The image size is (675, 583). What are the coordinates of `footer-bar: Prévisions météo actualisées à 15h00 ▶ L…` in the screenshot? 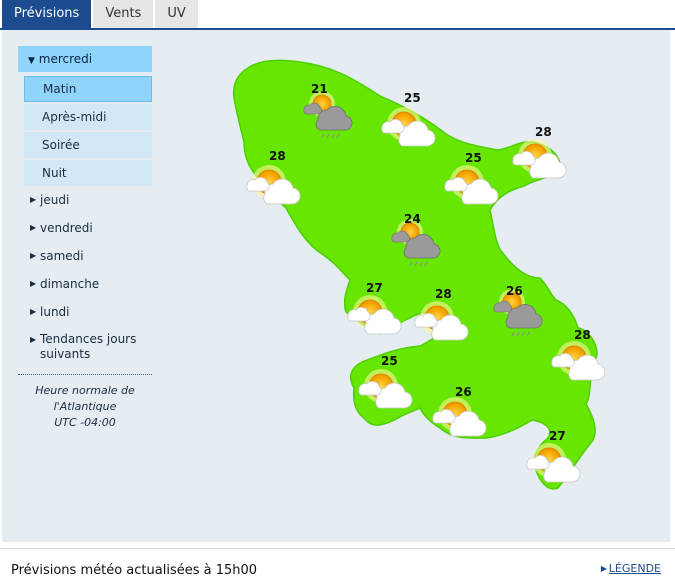 It's located at (337, 565).